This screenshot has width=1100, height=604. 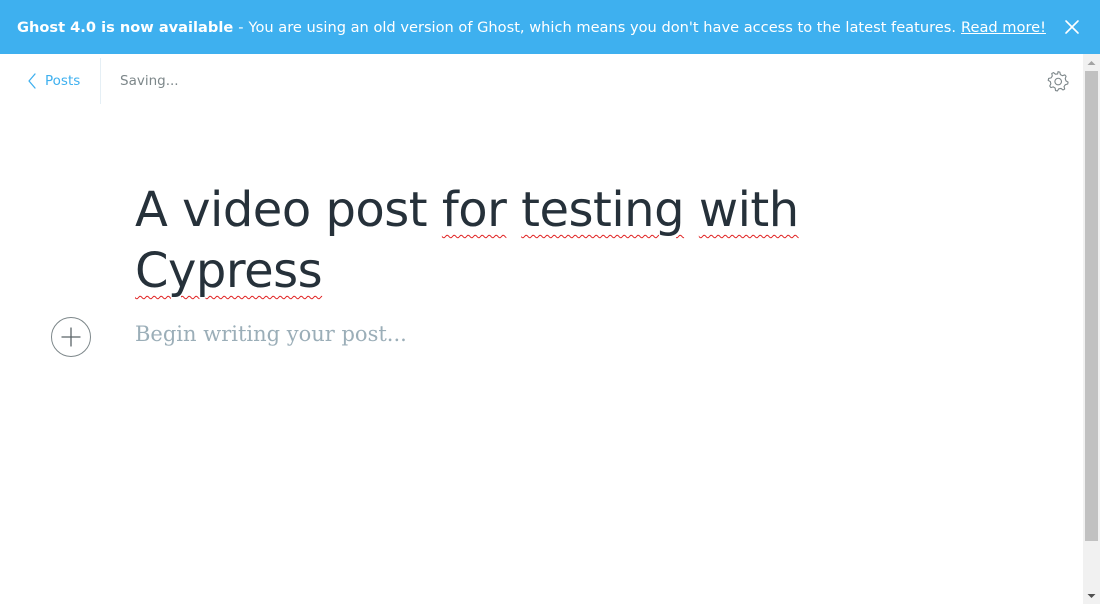 I want to click on gear-icon, so click(x=1058, y=81).